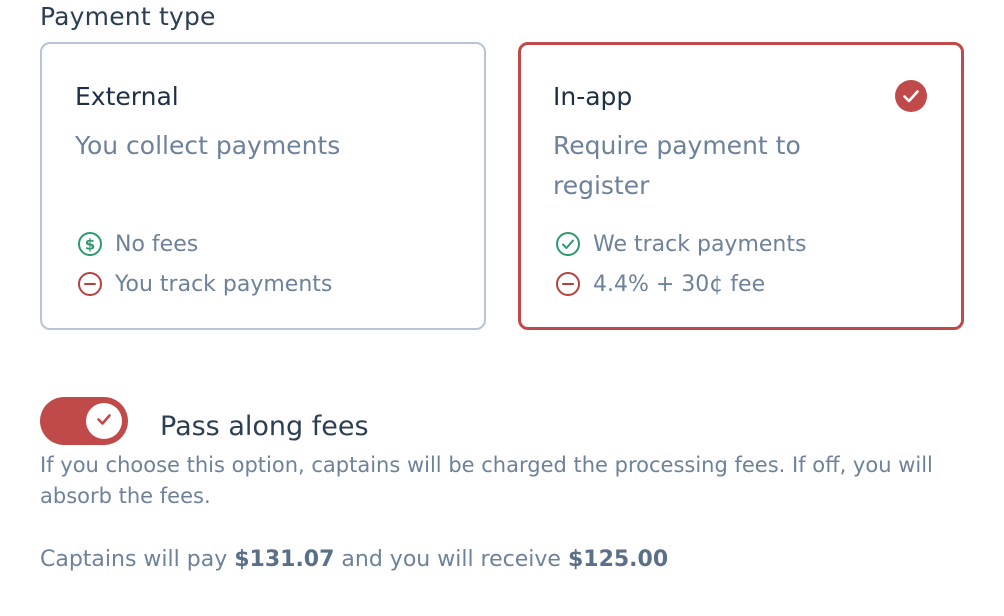 The image size is (1004, 616). Describe the element at coordinates (568, 244) in the screenshot. I see `check-circle-icon` at that location.